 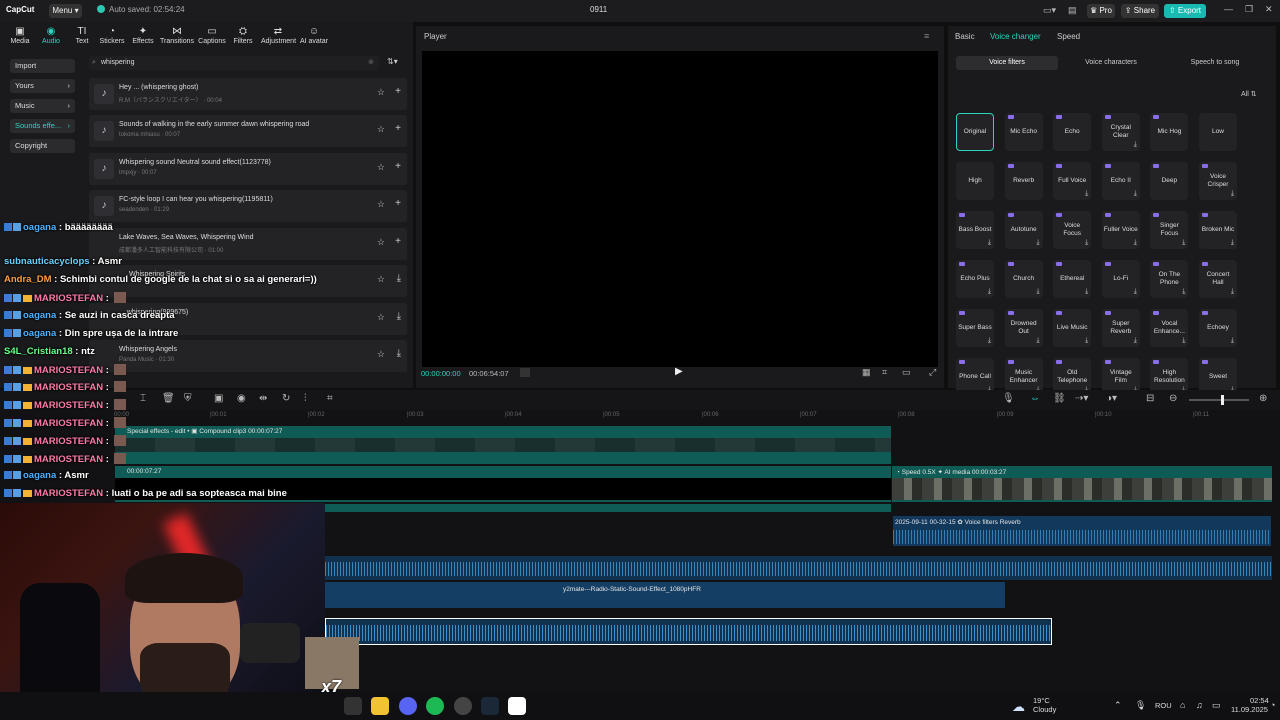 I want to click on filter-sort-icon: ⇅▾, so click(x=392, y=61).